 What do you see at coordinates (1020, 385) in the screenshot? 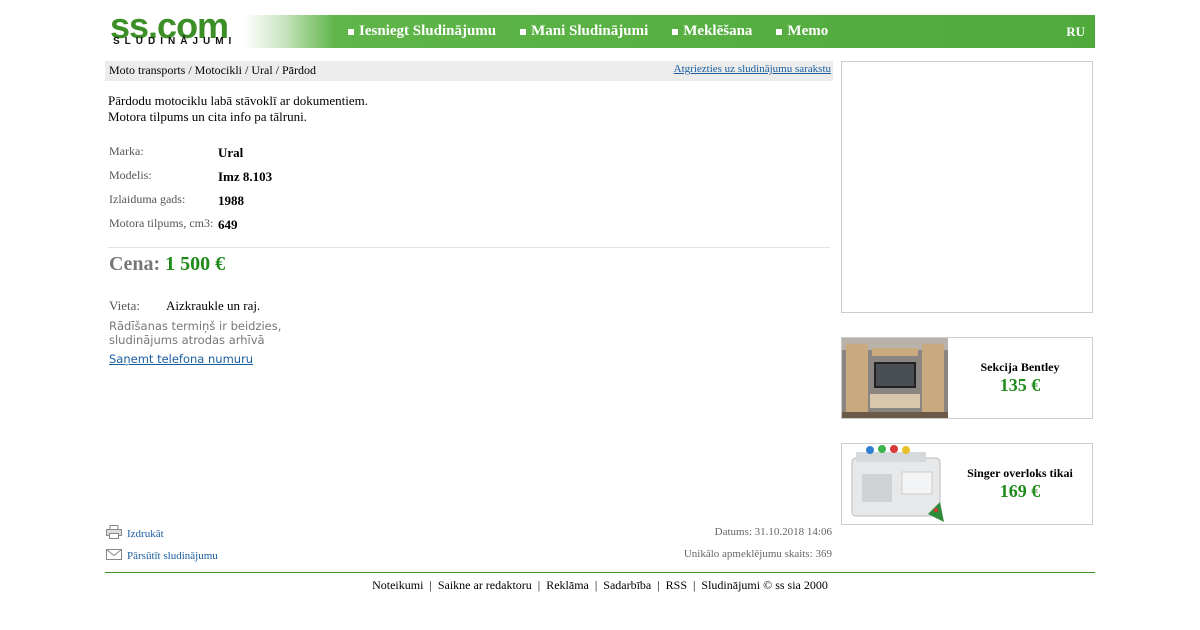
I see `promo-price: 135 €` at bounding box center [1020, 385].